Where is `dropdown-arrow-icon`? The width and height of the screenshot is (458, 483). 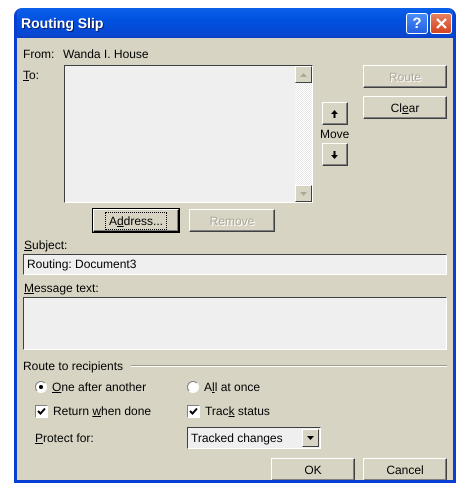
dropdown-arrow-icon is located at coordinates (310, 438).